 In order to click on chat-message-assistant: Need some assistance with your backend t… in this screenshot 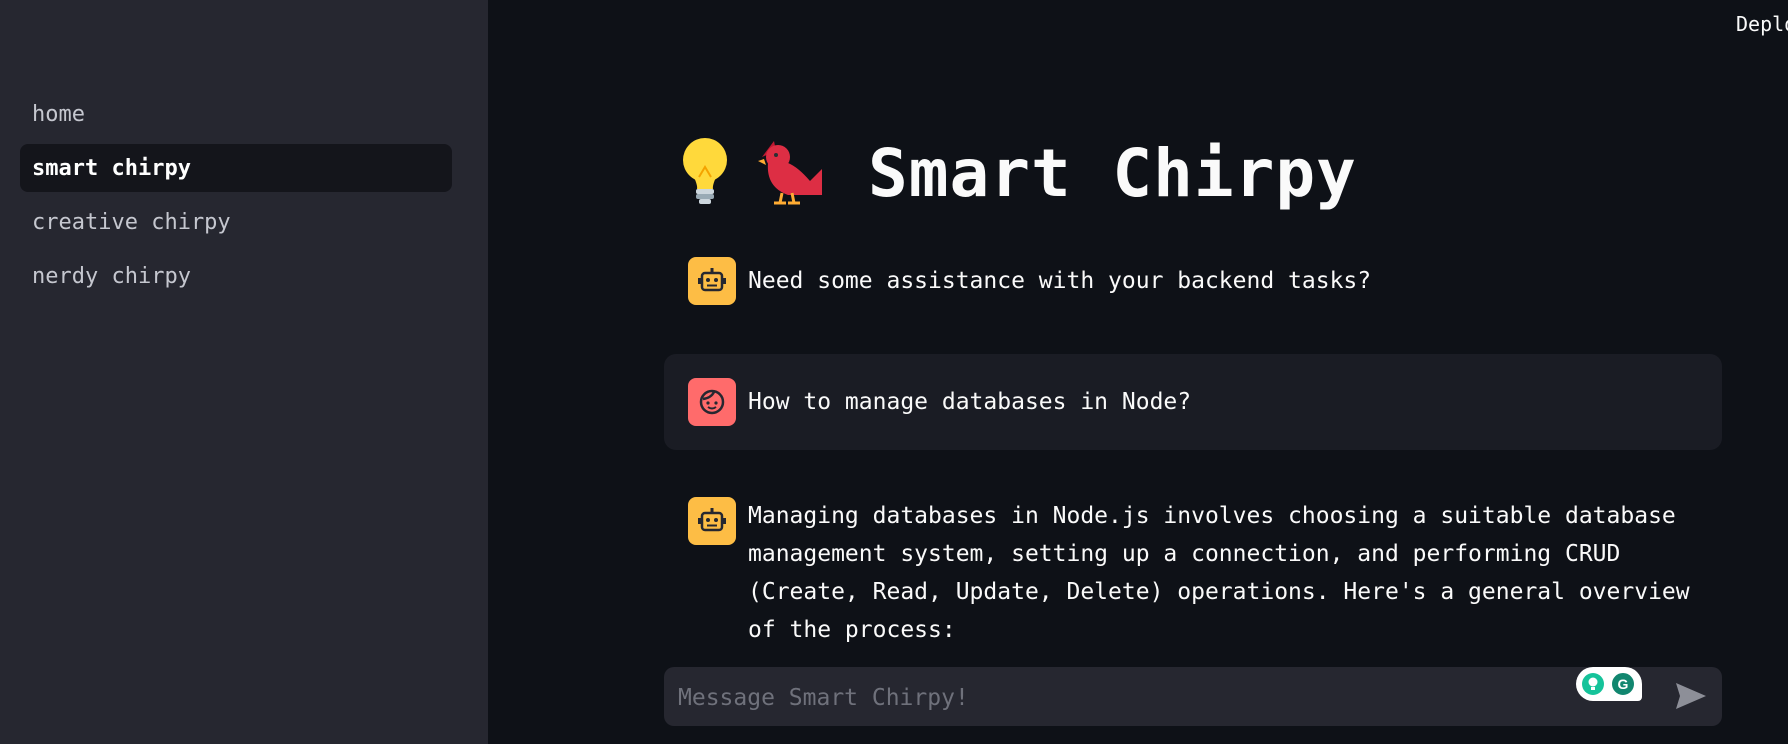, I will do `click(1193, 281)`.